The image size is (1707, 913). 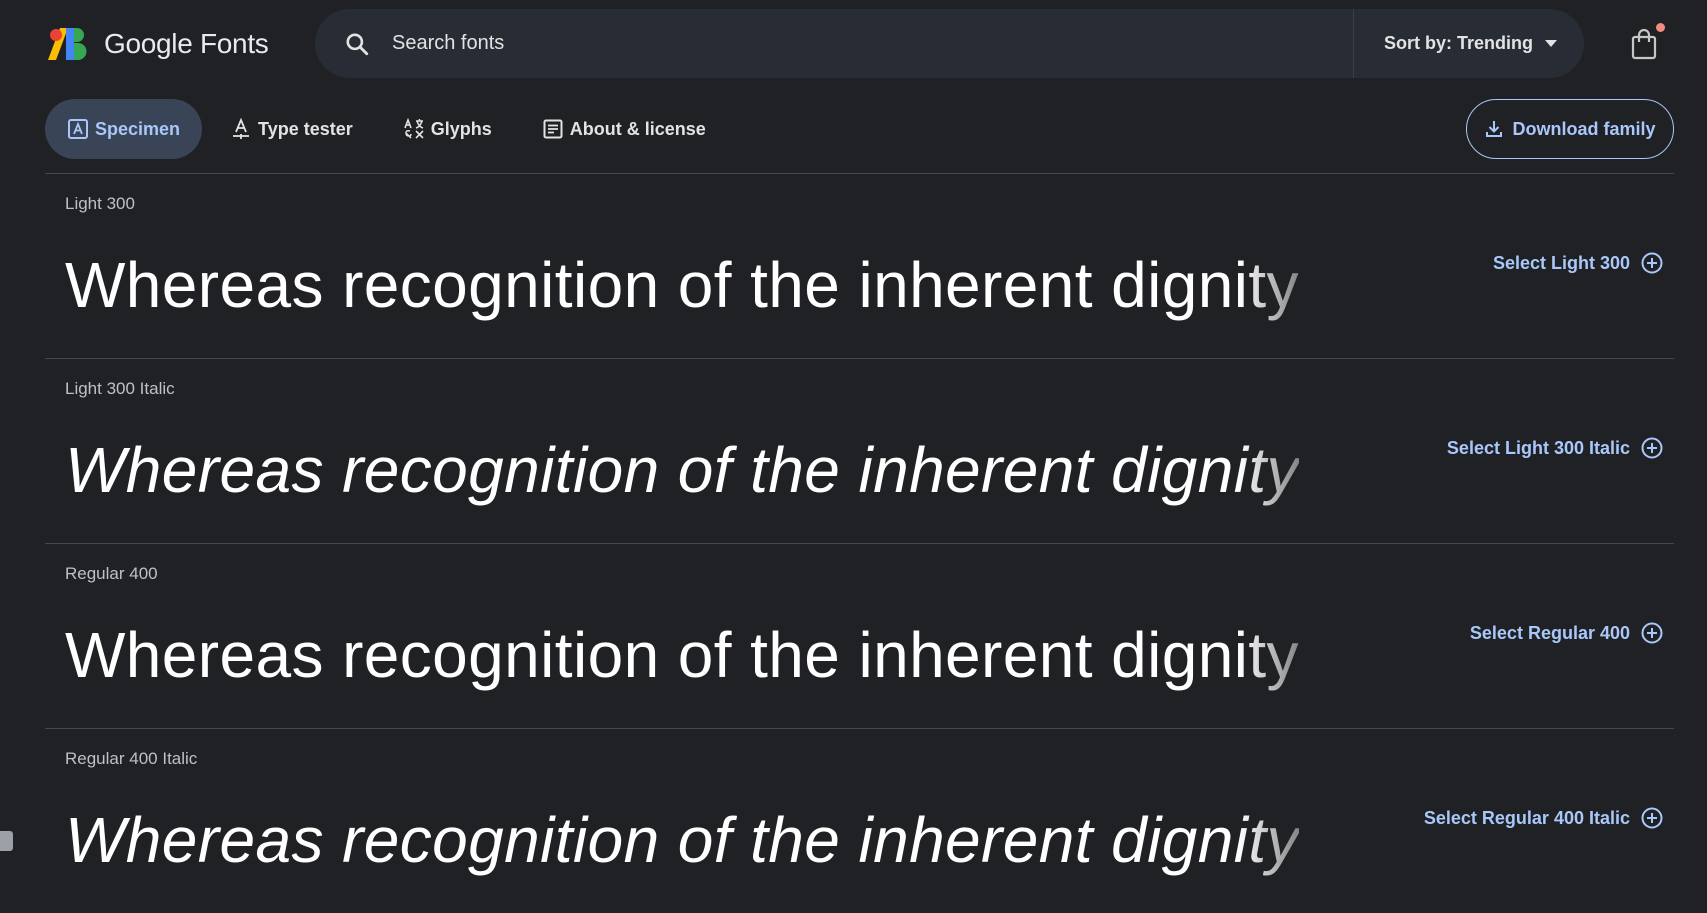 I want to click on tab-specimen: Specimen, so click(x=124, y=129).